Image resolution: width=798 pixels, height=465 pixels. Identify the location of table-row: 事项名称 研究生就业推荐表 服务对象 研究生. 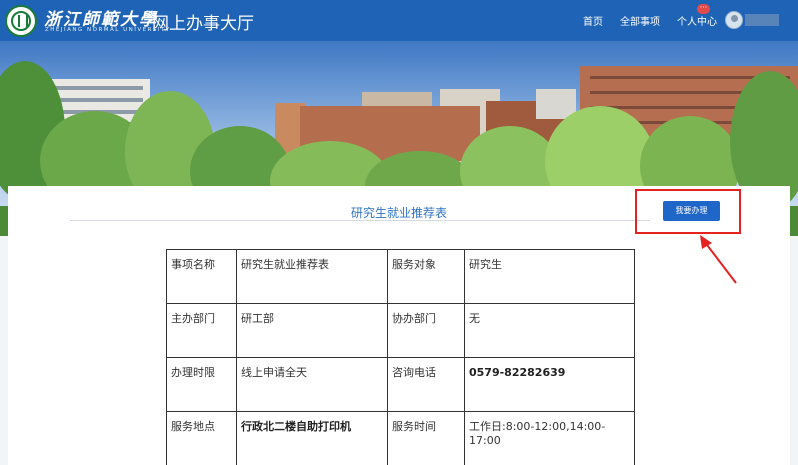
(400, 276).